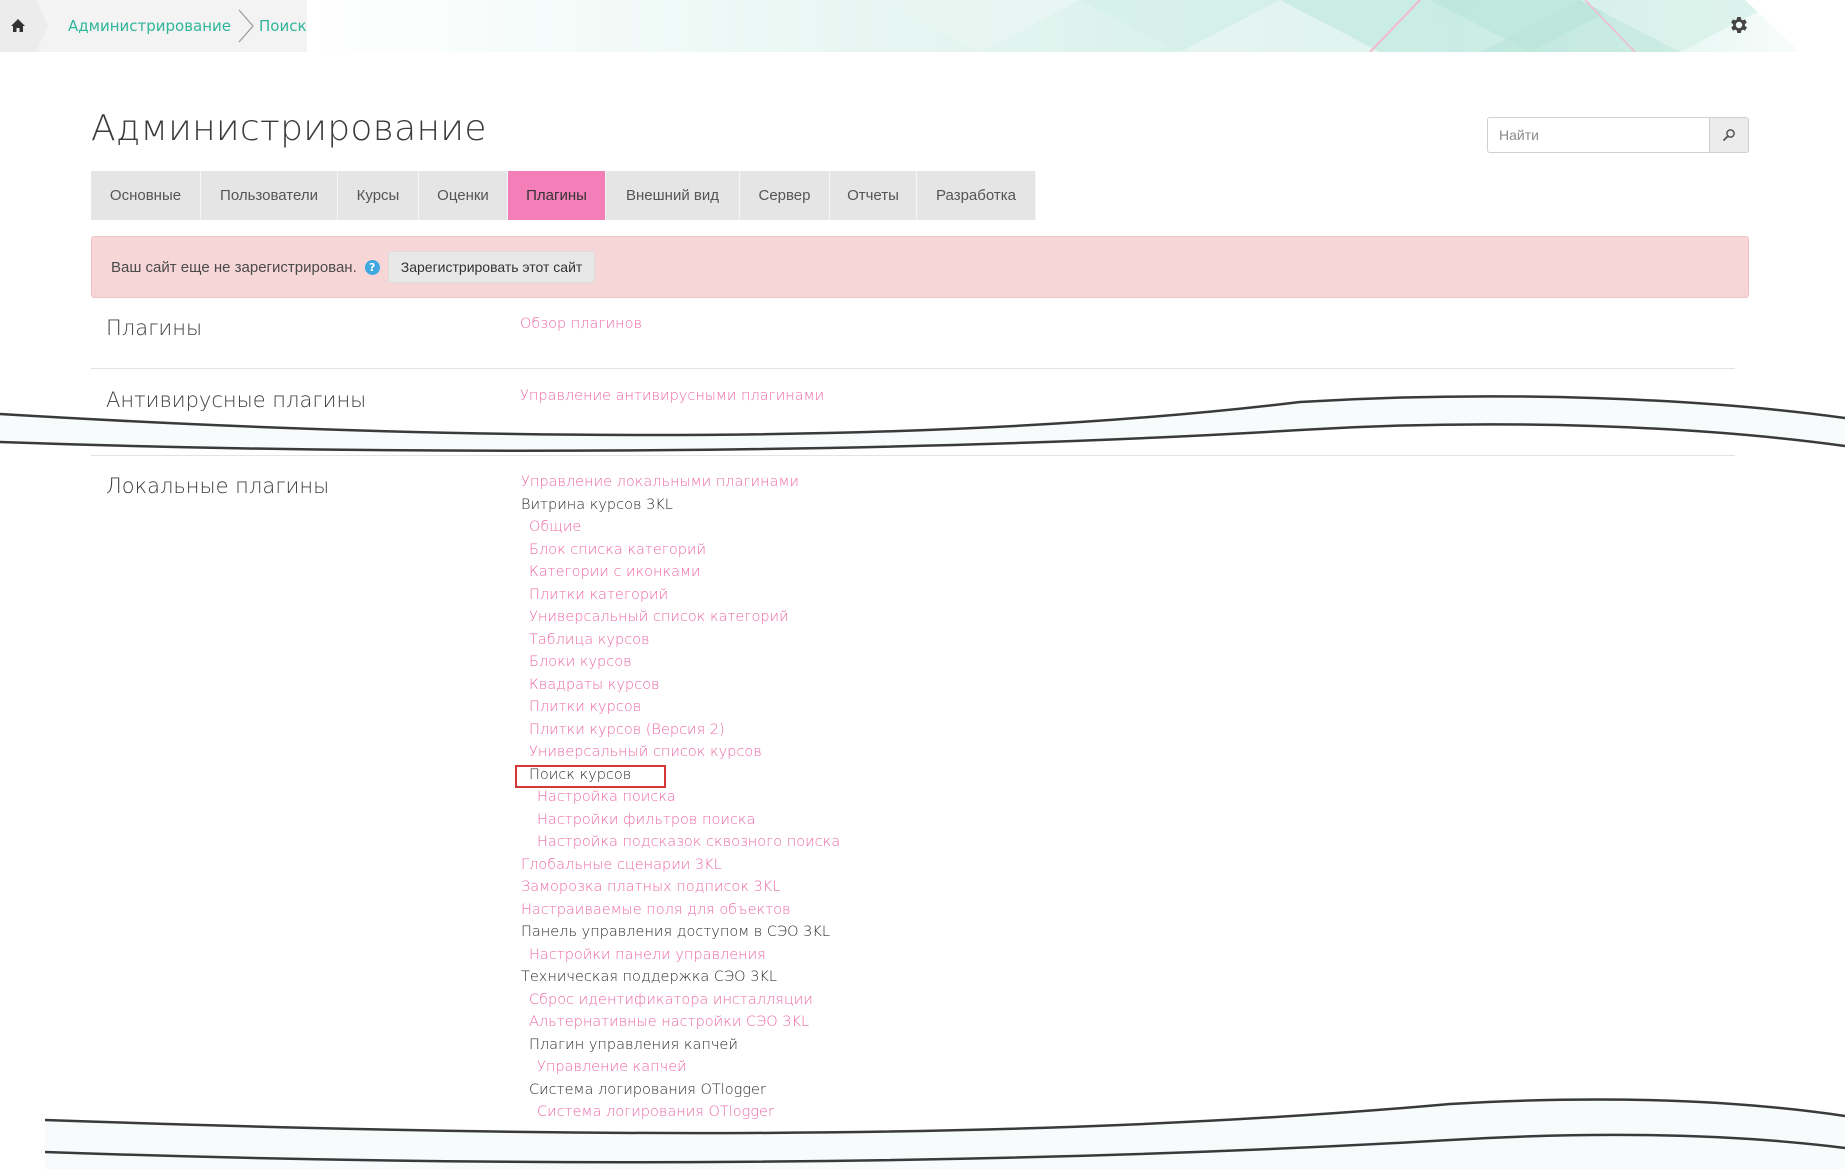 Image resolution: width=1845 pixels, height=1169 pixels. Describe the element at coordinates (42, 26) in the screenshot. I see `breadcrumb-separator-icon` at that location.